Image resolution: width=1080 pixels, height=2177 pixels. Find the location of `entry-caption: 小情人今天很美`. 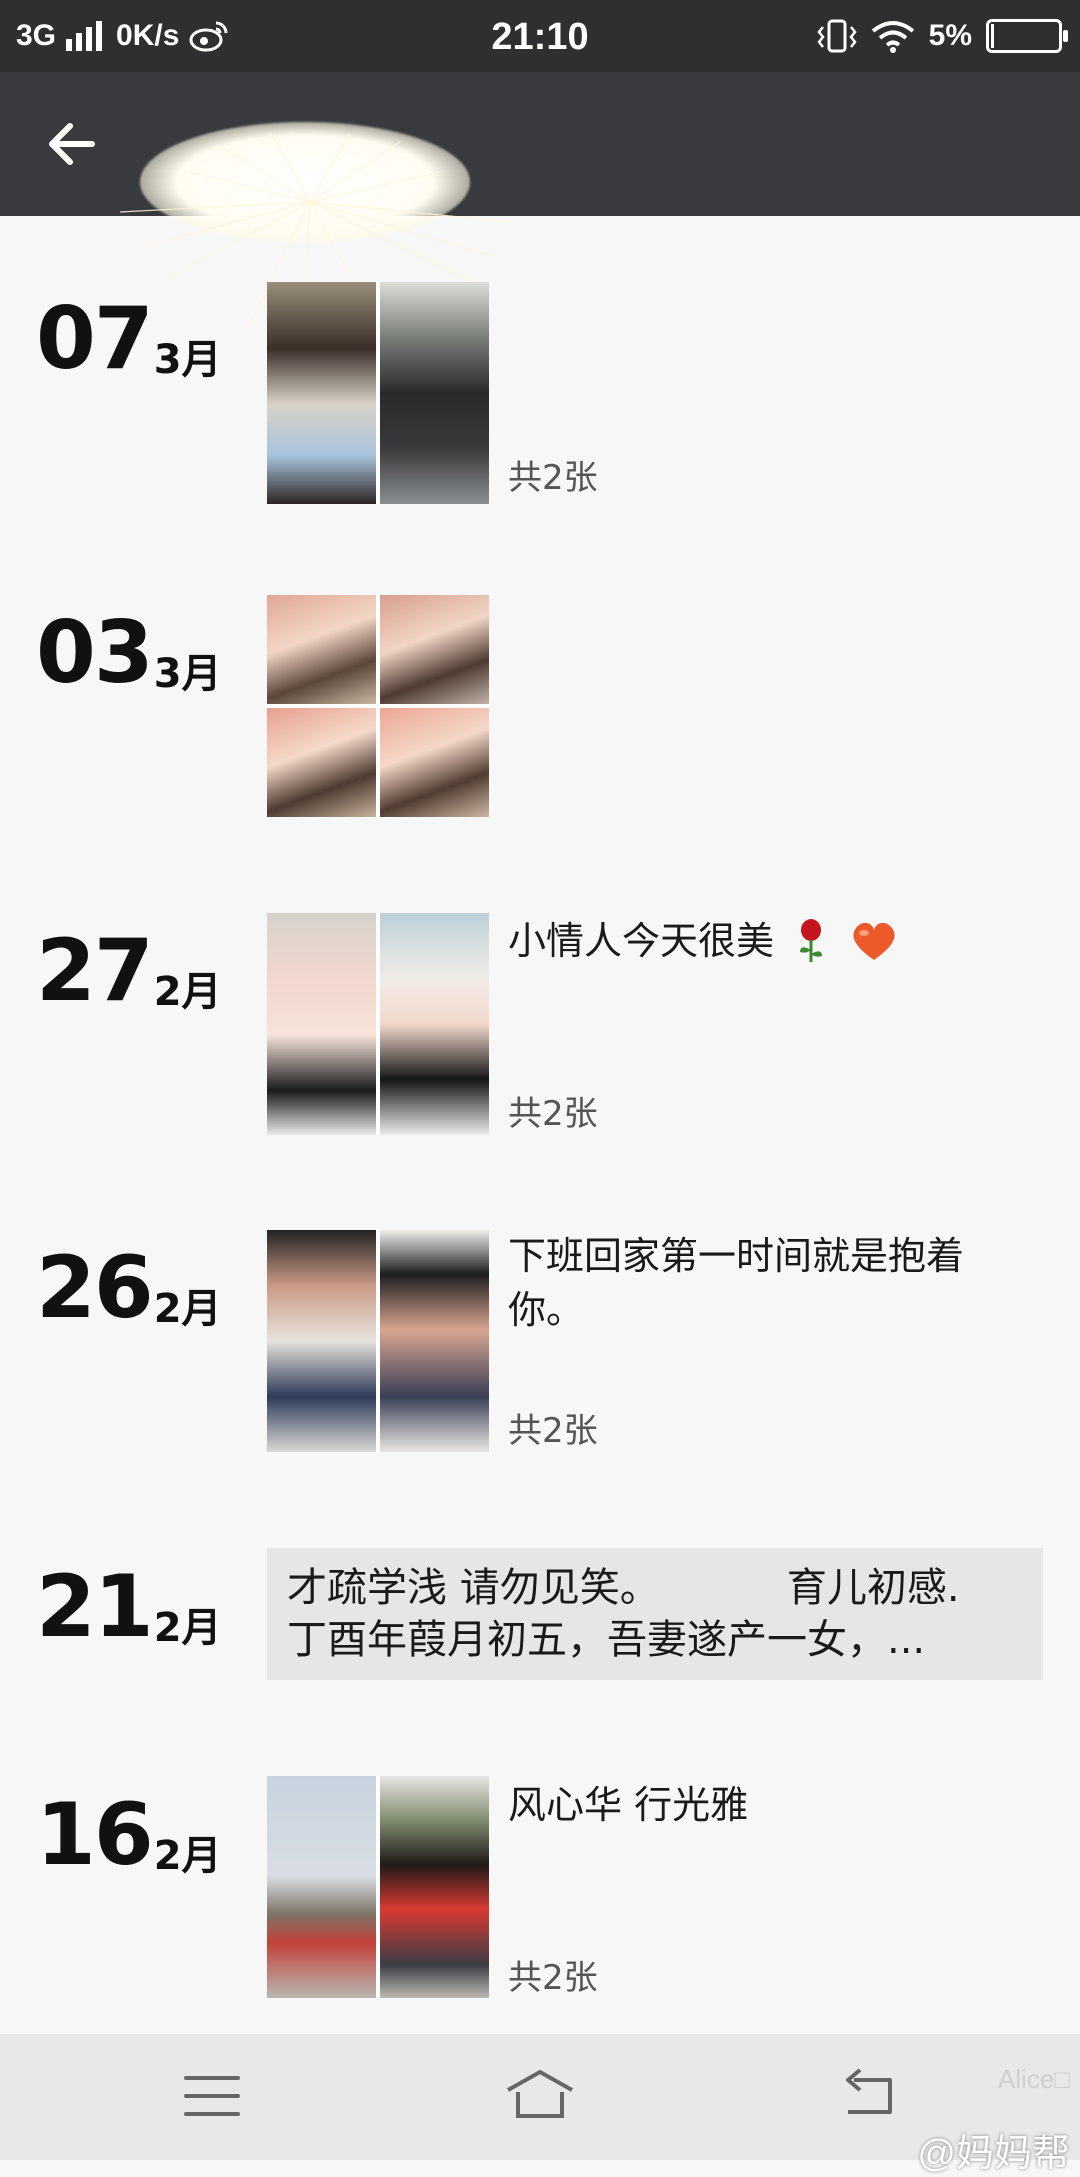

entry-caption: 小情人今天很美 is located at coordinates (768, 941).